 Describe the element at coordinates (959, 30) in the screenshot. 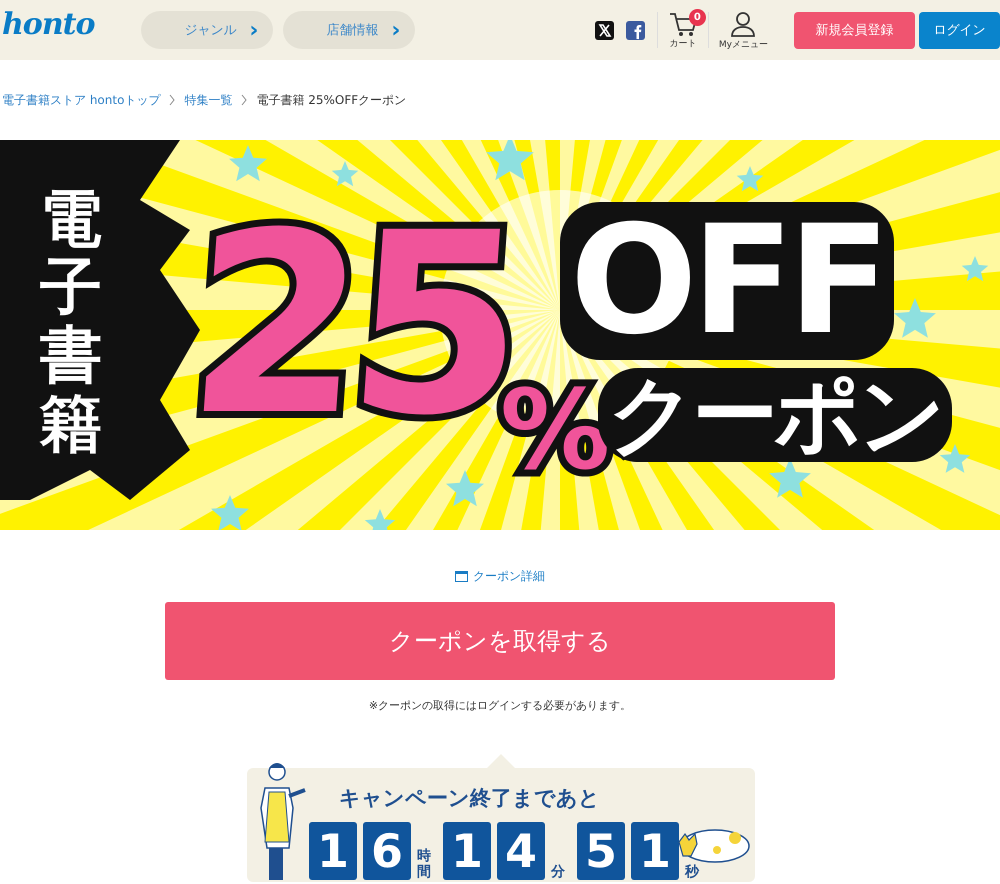

I see `login-button: ログイン` at that location.